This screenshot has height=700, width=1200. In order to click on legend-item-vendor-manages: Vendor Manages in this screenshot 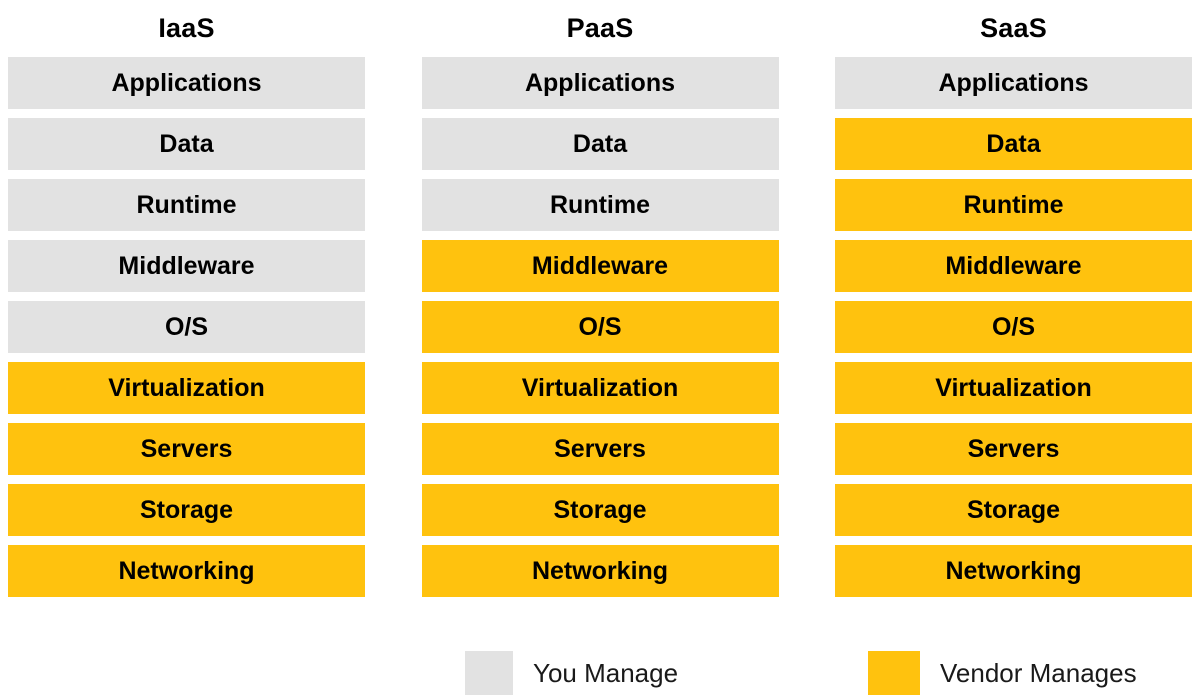, I will do `click(1002, 673)`.